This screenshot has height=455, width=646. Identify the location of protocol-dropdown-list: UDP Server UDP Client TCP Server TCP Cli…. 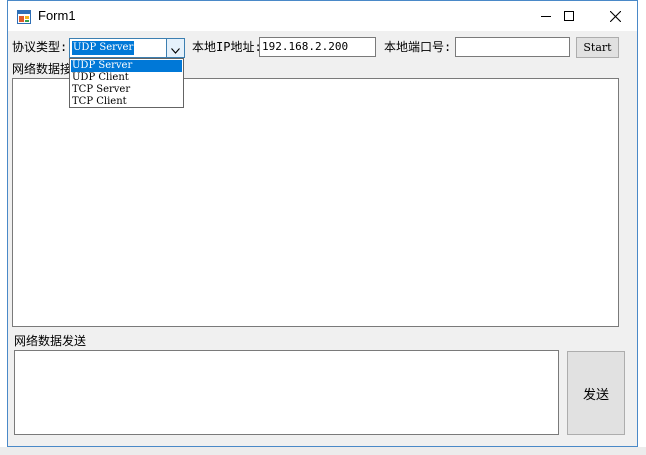
(126, 83).